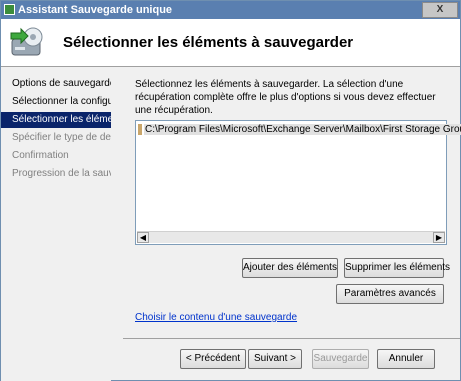 Image resolution: width=461 pixels, height=381 pixels. I want to click on window-title: Assistant Sauvegarde unique, so click(95, 10).